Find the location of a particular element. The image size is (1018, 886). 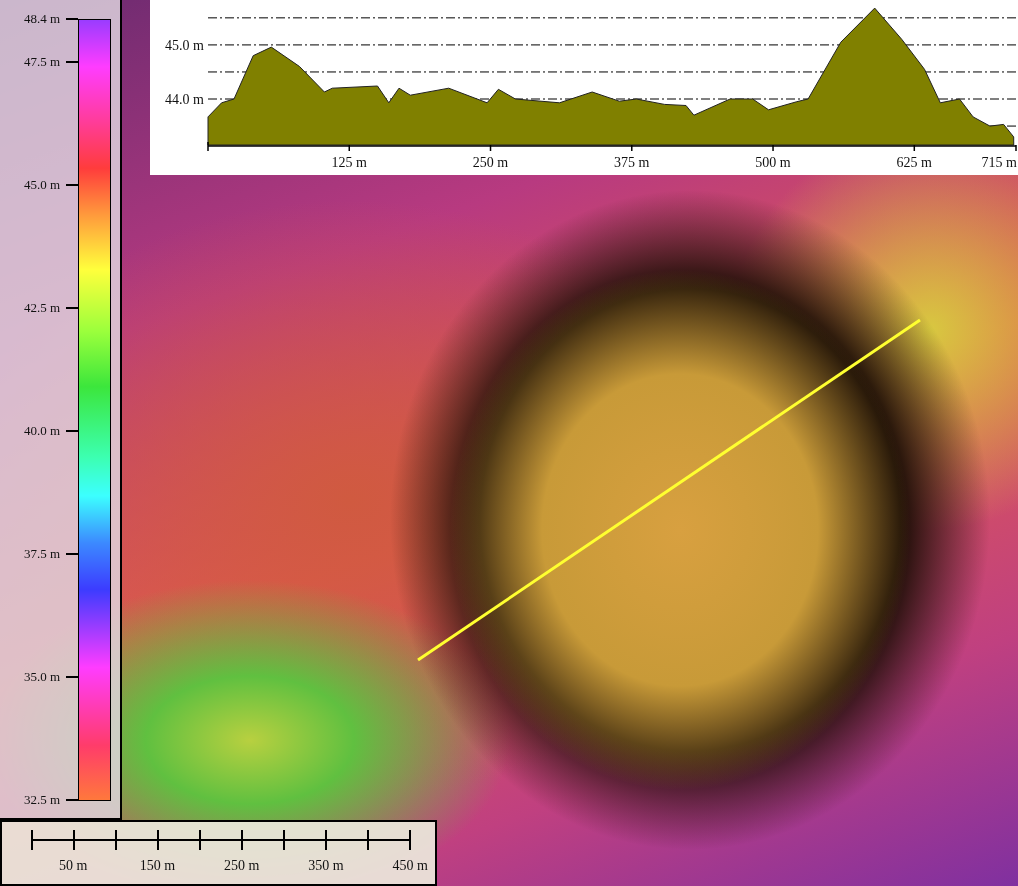

scale-label: 50 m is located at coordinates (73, 866).